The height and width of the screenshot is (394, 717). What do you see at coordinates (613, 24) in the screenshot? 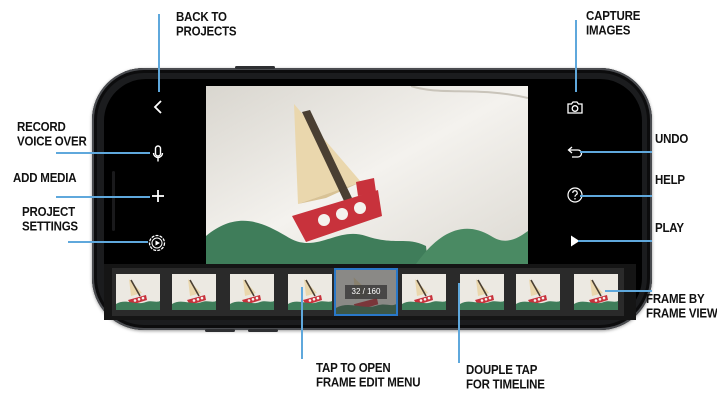
I see `label-capture-images: CAPTURE IMAGES` at bounding box center [613, 24].